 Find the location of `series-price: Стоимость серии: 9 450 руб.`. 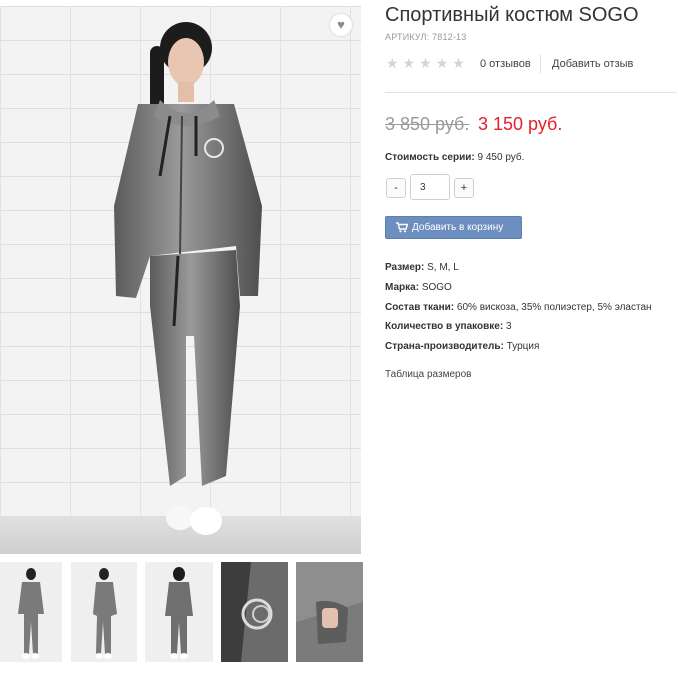

series-price: Стоимость серии: 9 450 руб. is located at coordinates (454, 157).